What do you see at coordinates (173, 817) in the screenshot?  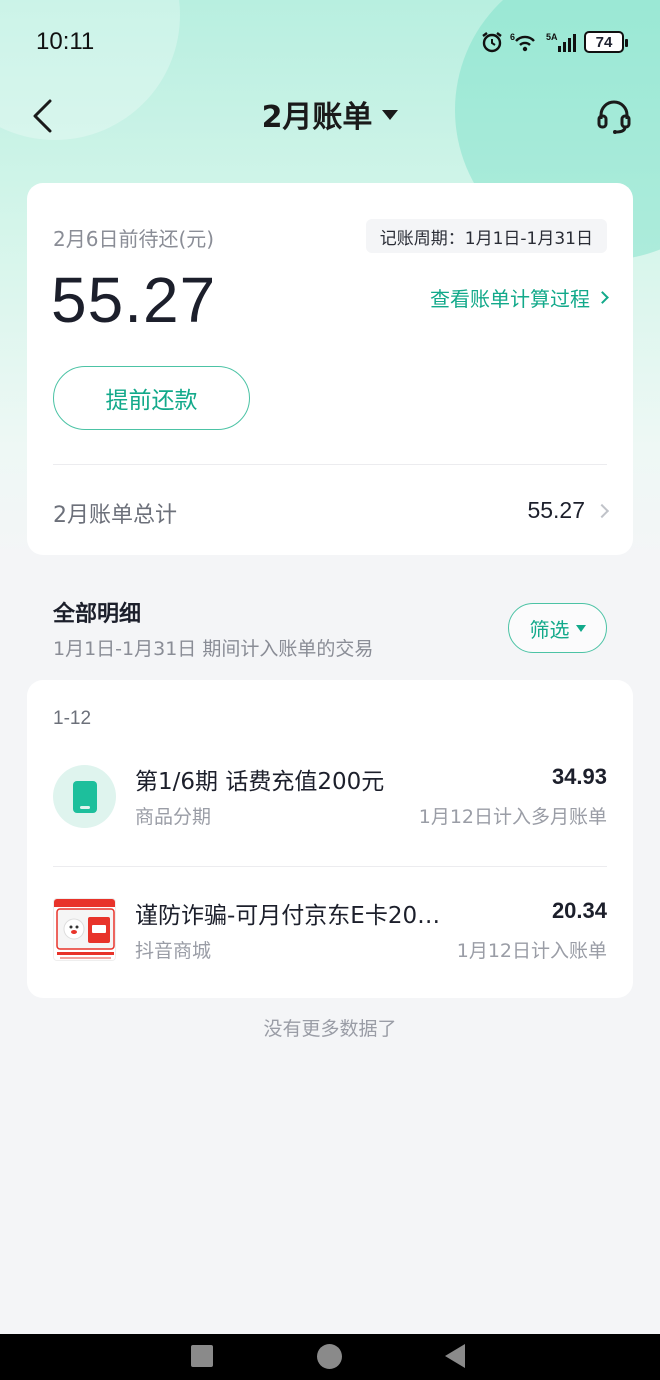 I see `transaction-type: 商品分期` at bounding box center [173, 817].